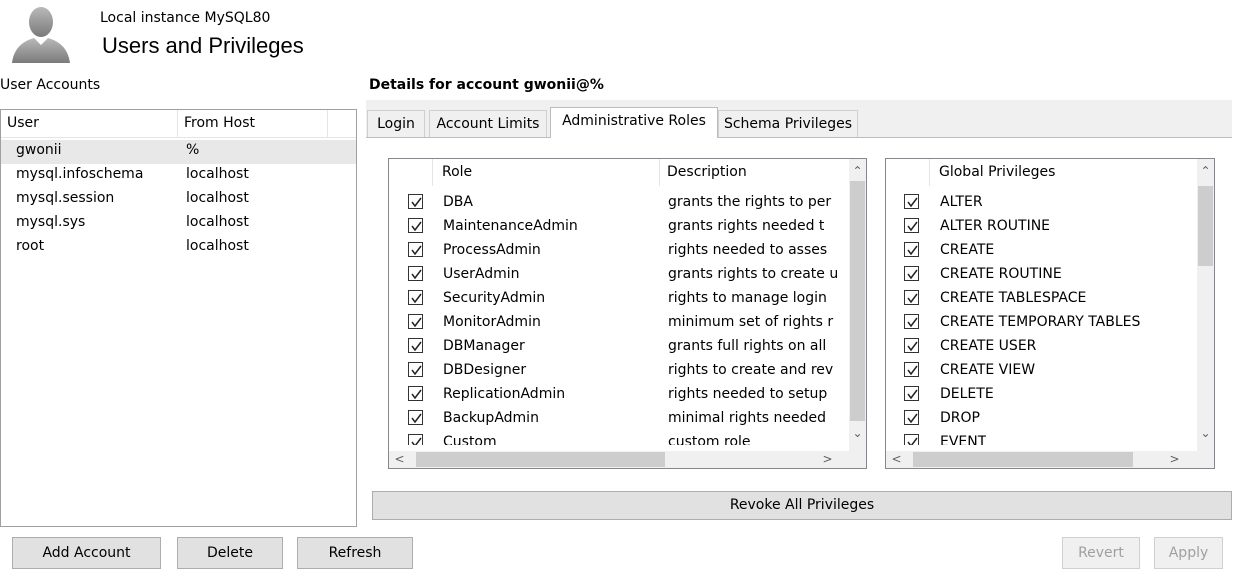 This screenshot has width=1234, height=583. What do you see at coordinates (1042, 419) in the screenshot?
I see `list-item: DROP` at bounding box center [1042, 419].